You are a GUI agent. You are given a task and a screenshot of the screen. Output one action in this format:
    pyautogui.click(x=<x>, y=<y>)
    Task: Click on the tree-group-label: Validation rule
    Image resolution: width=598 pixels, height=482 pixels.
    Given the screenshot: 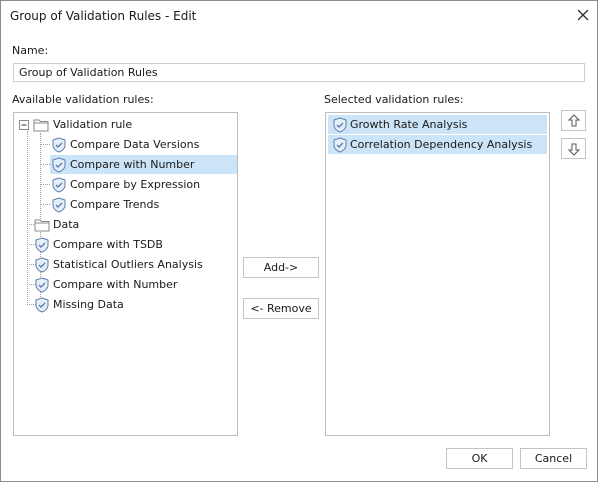 What is the action you would take?
    pyautogui.click(x=93, y=124)
    